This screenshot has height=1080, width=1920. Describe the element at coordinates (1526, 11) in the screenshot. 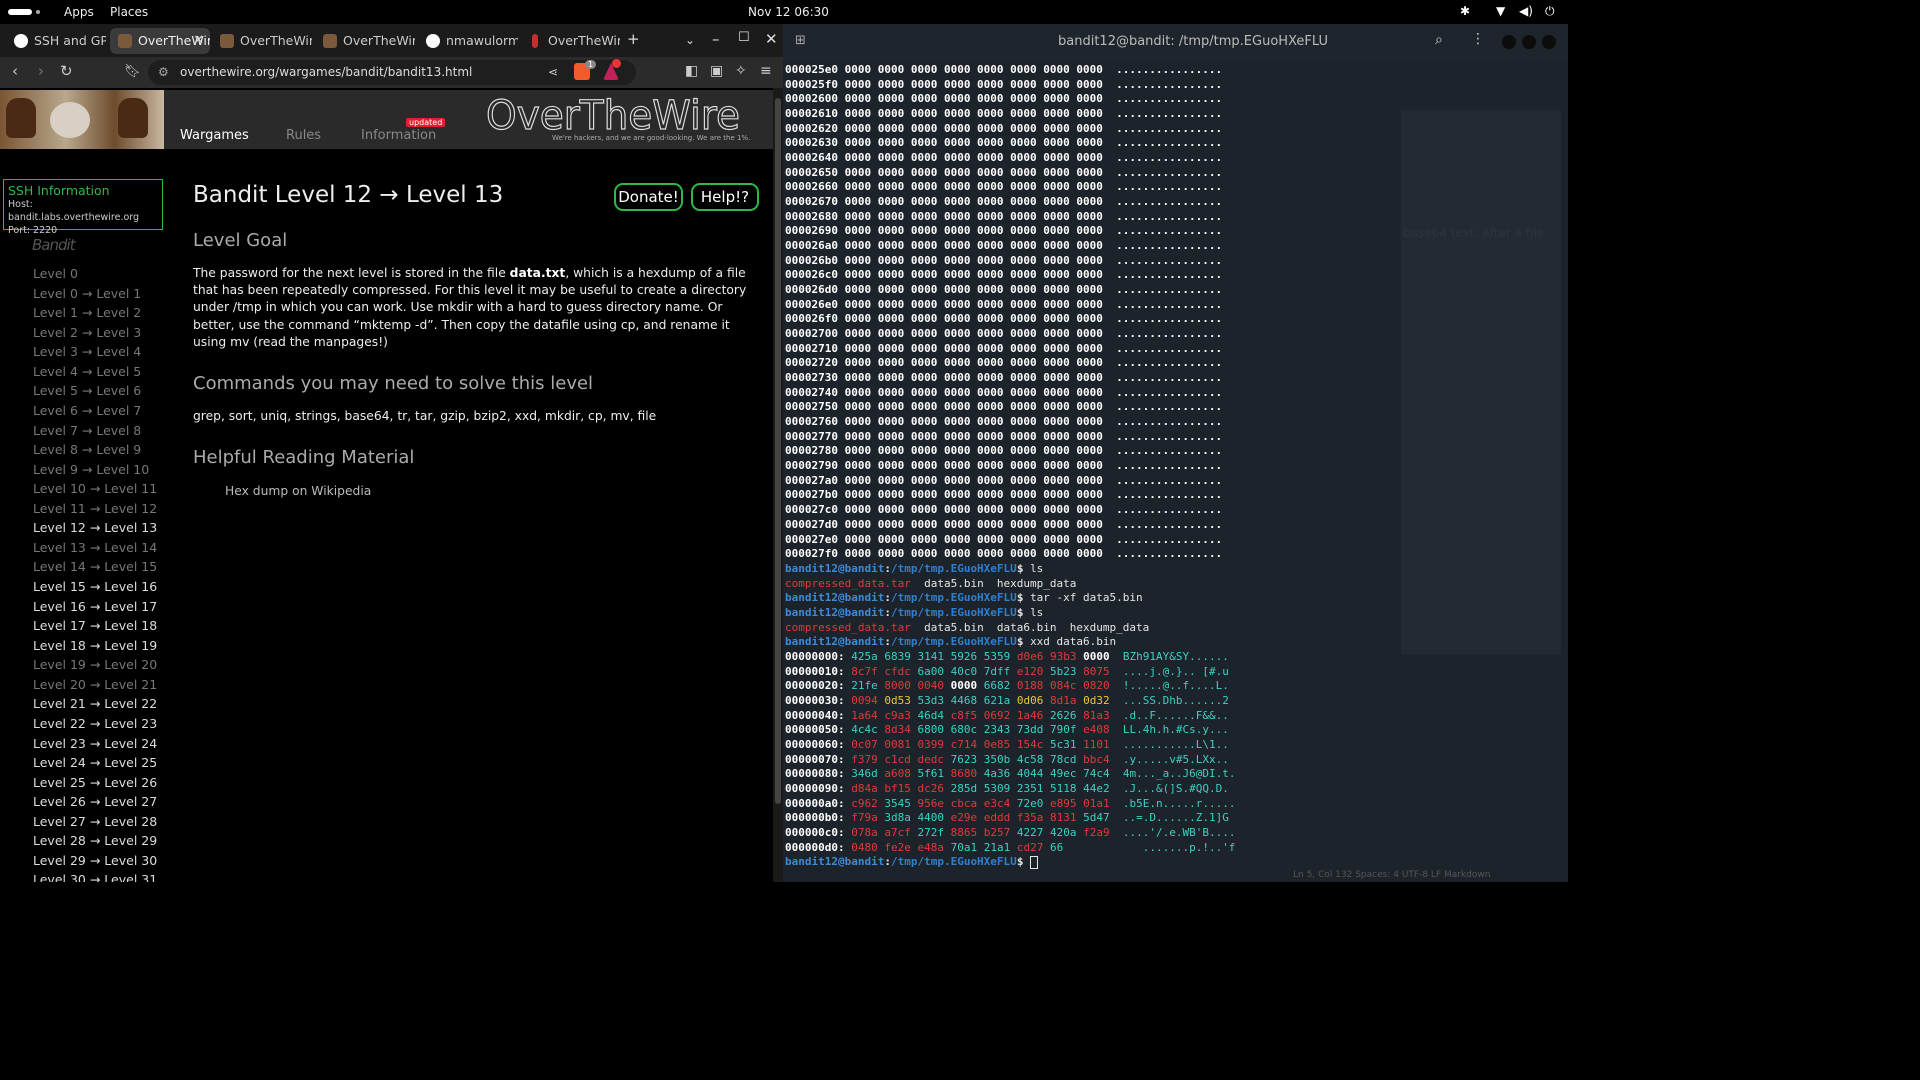

I see `volume-icon: ◀)` at that location.